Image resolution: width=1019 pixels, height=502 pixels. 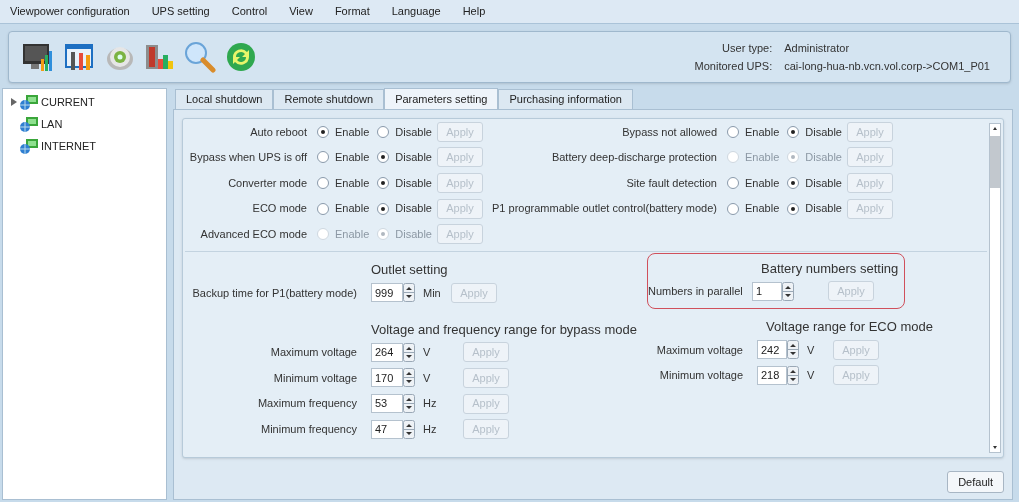 What do you see at coordinates (410, 270) in the screenshot?
I see `section-heading: Outlet setting` at bounding box center [410, 270].